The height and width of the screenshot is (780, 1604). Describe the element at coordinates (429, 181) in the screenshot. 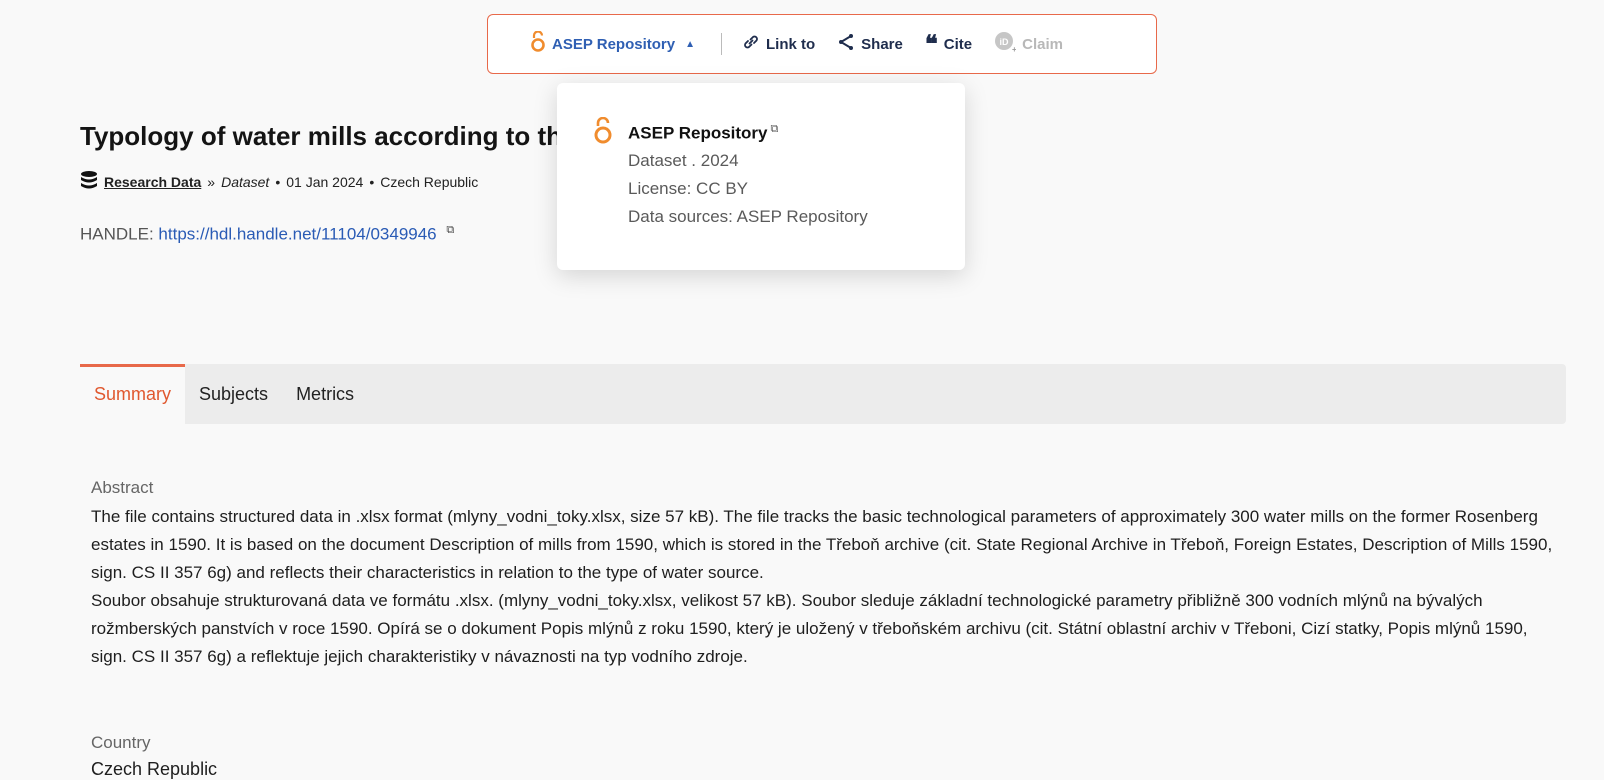

I see `record-country: Czech Republic` at that location.